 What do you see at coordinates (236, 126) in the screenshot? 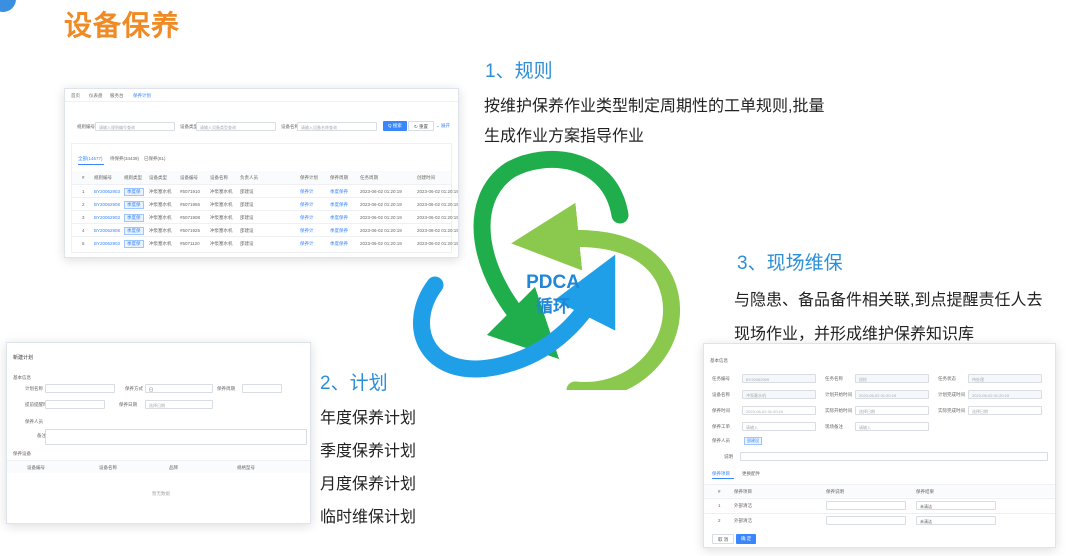
I see `device-type-input: 请输入设备类型查询` at bounding box center [236, 126].